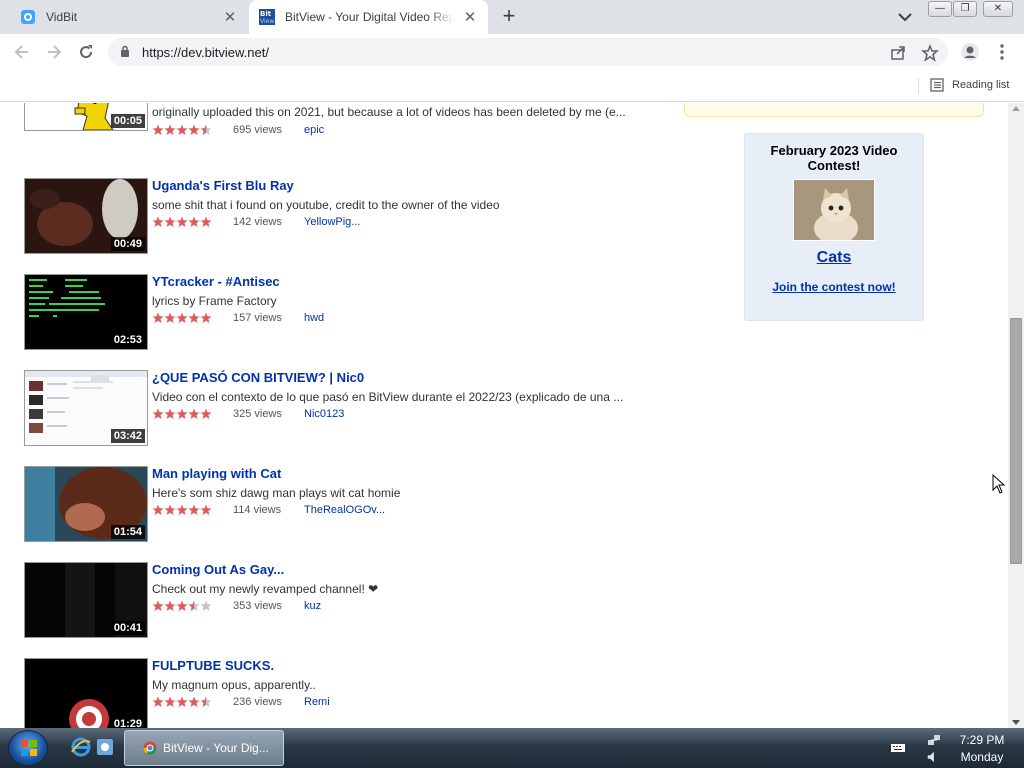 The width and height of the screenshot is (1024, 768). I want to click on speaker-icon, so click(933, 757).